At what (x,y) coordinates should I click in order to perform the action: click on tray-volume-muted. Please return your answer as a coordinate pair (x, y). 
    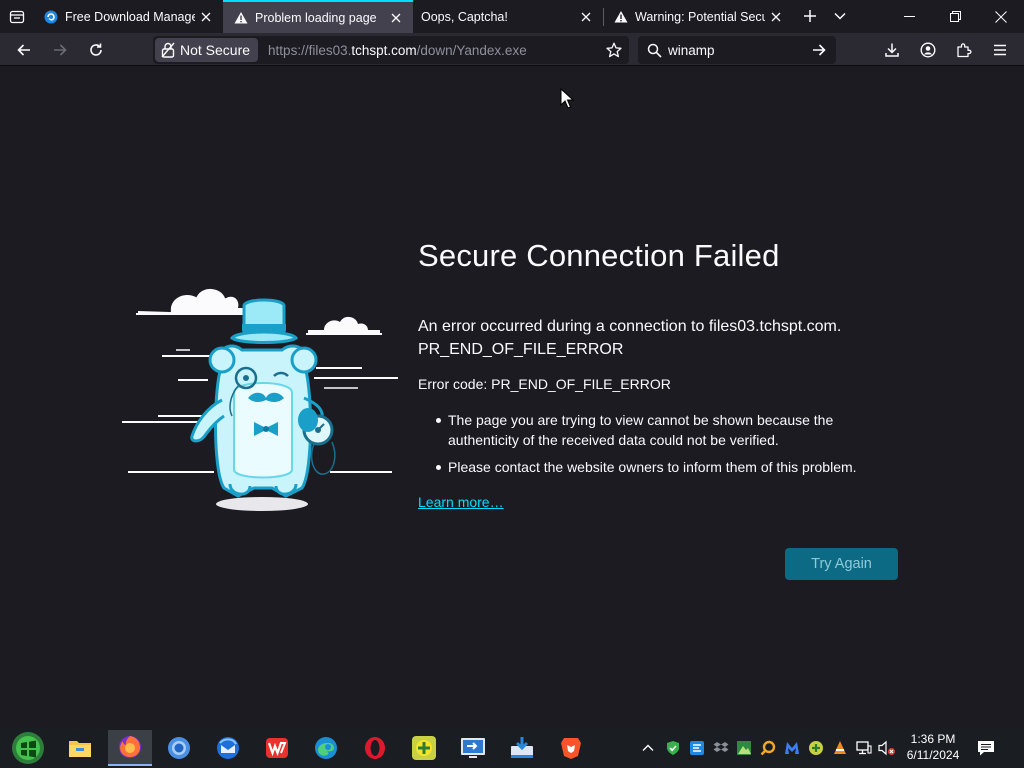
    Looking at the image, I should click on (887, 748).